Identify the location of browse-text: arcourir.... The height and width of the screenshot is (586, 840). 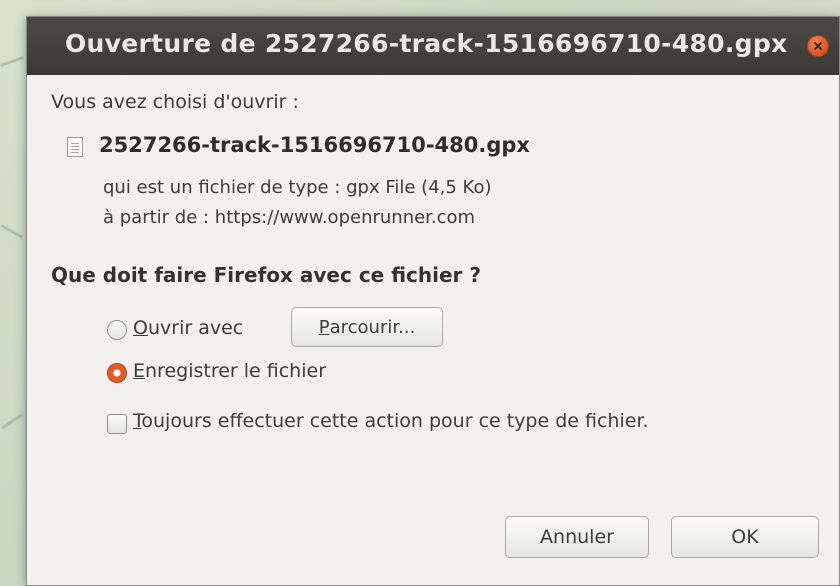
(372, 327).